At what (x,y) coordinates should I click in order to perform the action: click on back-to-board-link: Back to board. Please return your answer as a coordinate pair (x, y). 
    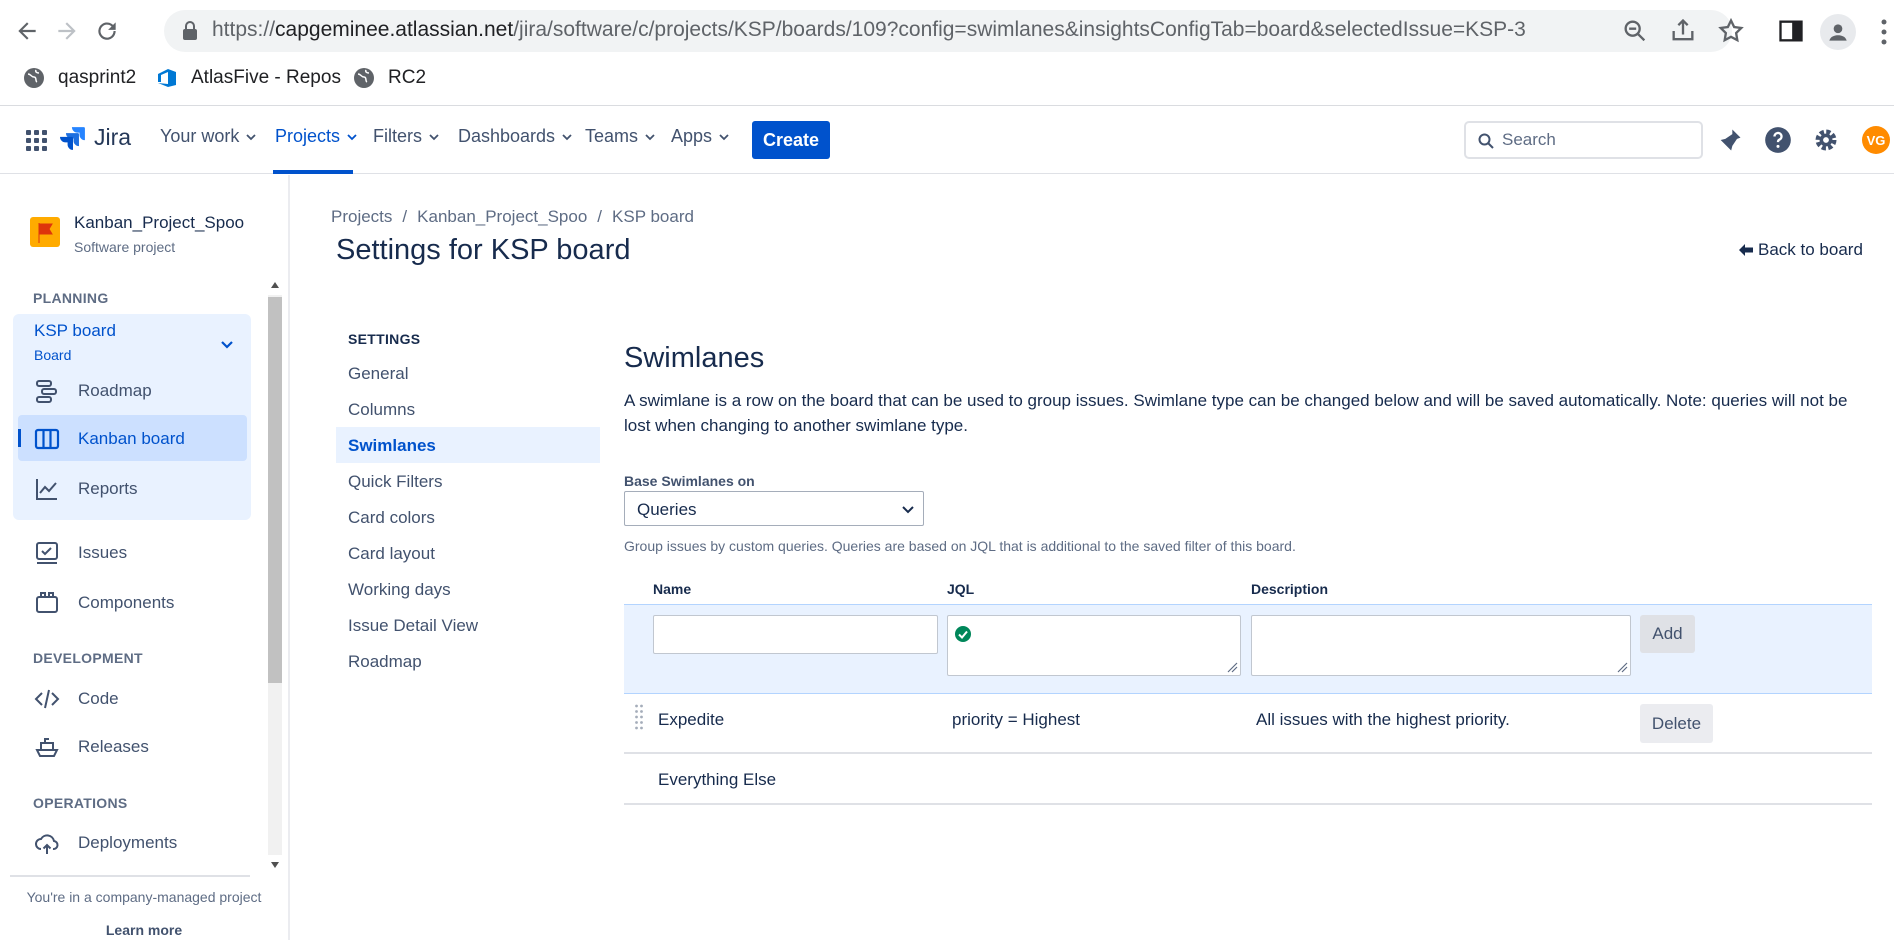
    Looking at the image, I should click on (1800, 250).